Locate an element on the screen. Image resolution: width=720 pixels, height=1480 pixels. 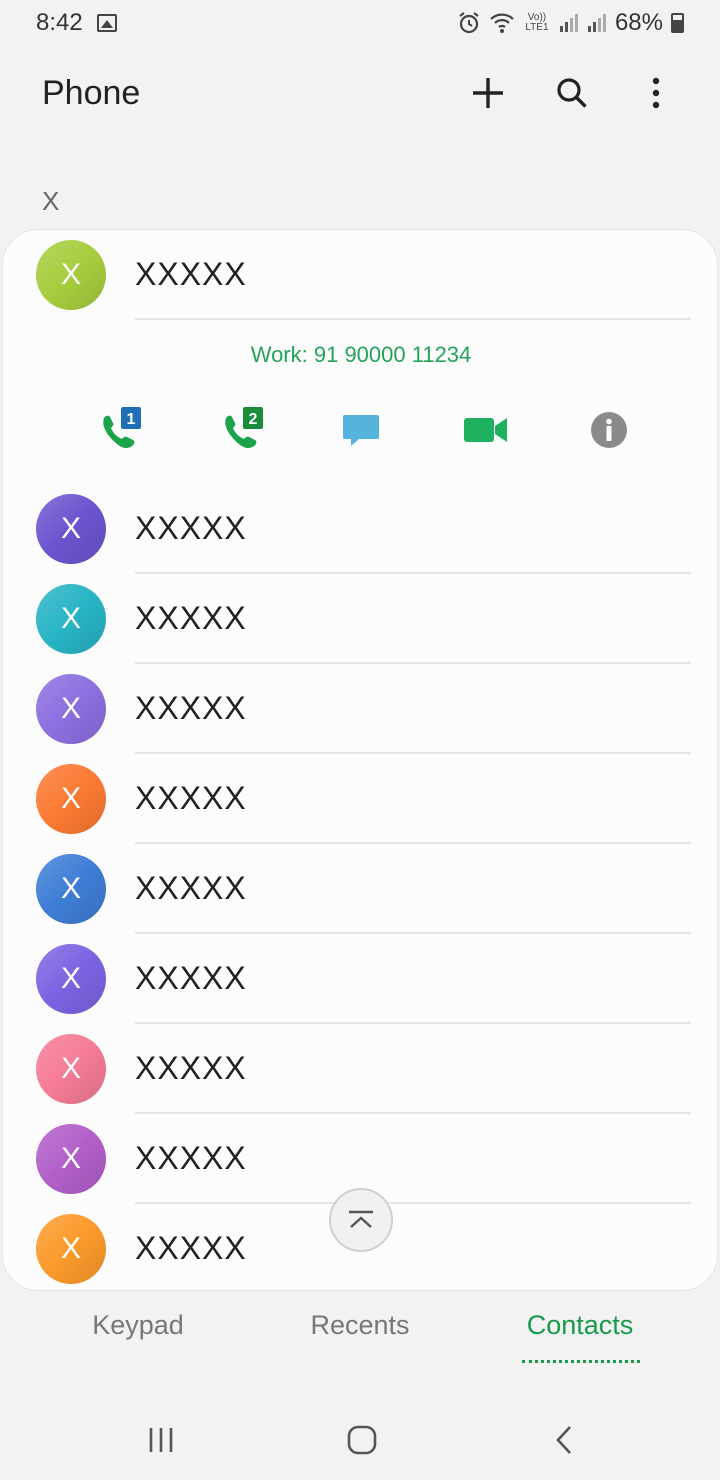
bottom-tab-bar: Keypad Recents Contacts is located at coordinates (360, 1342).